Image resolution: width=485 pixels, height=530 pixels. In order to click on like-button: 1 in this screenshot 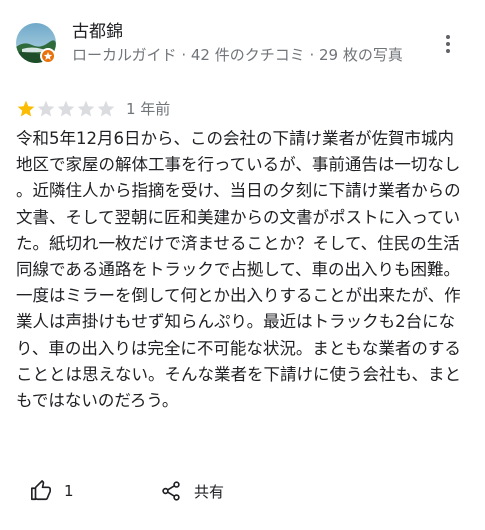, I will do `click(52, 491)`.